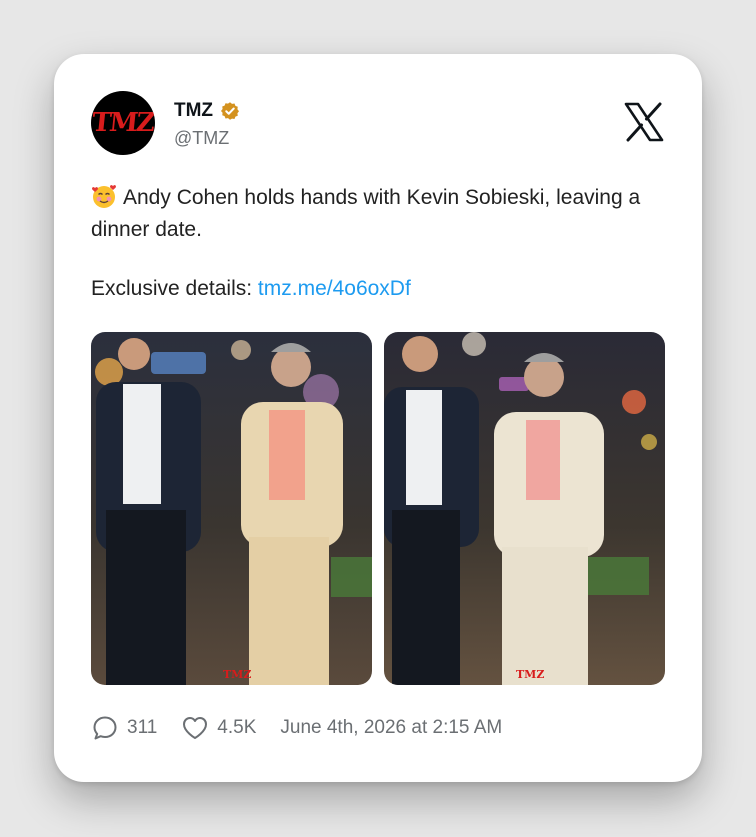 This screenshot has height=837, width=756. I want to click on reply-count: 311, so click(142, 727).